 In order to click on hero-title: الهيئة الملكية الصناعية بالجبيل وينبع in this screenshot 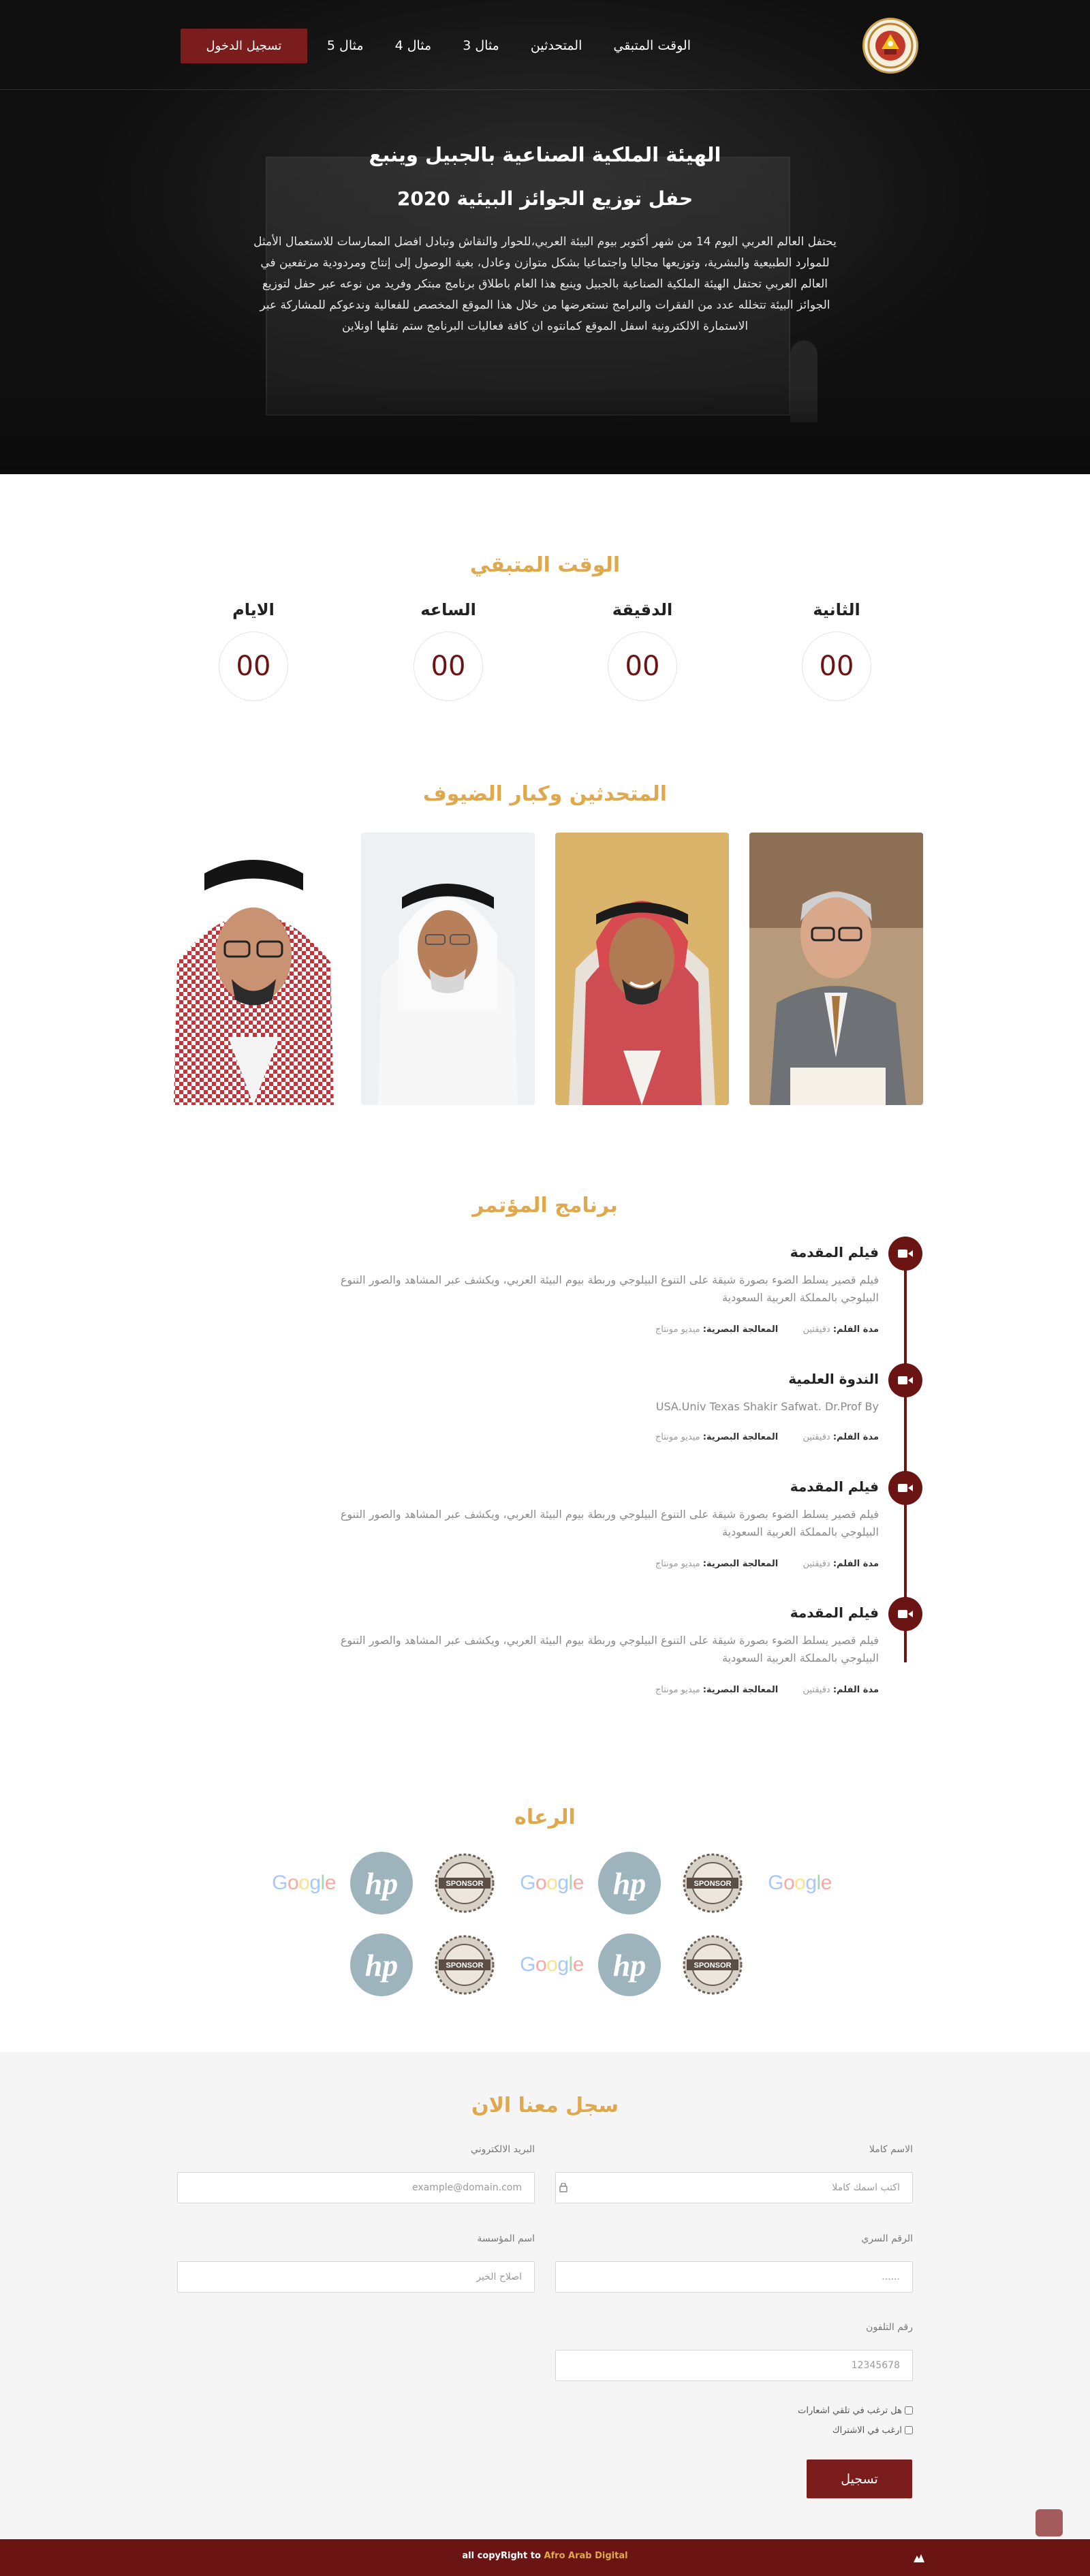, I will do `click(545, 154)`.